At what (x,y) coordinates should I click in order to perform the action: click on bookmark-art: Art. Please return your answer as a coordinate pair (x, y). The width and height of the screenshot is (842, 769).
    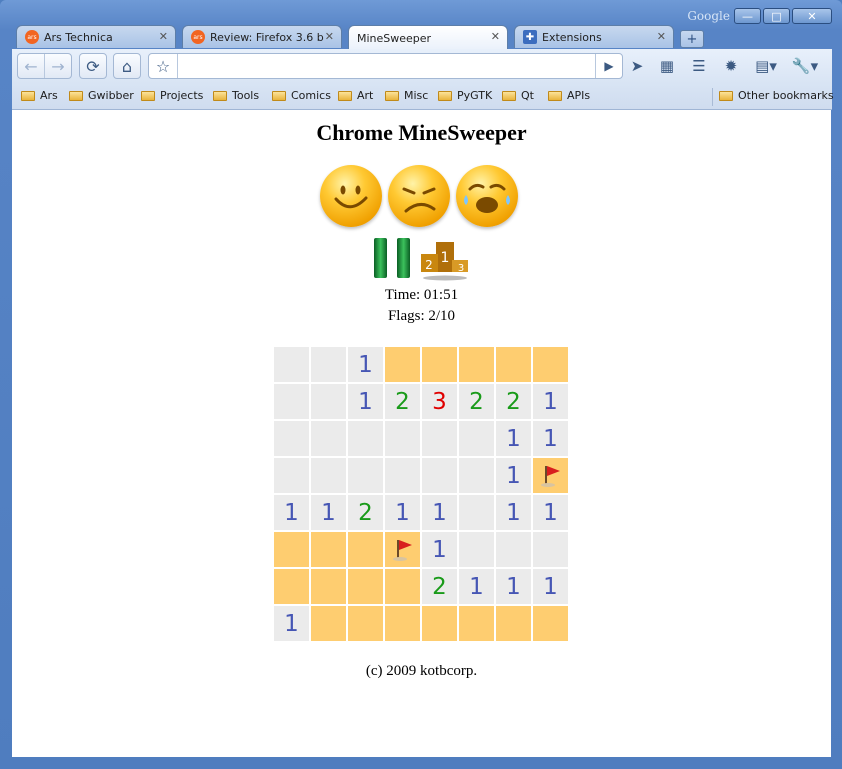
    Looking at the image, I should click on (355, 95).